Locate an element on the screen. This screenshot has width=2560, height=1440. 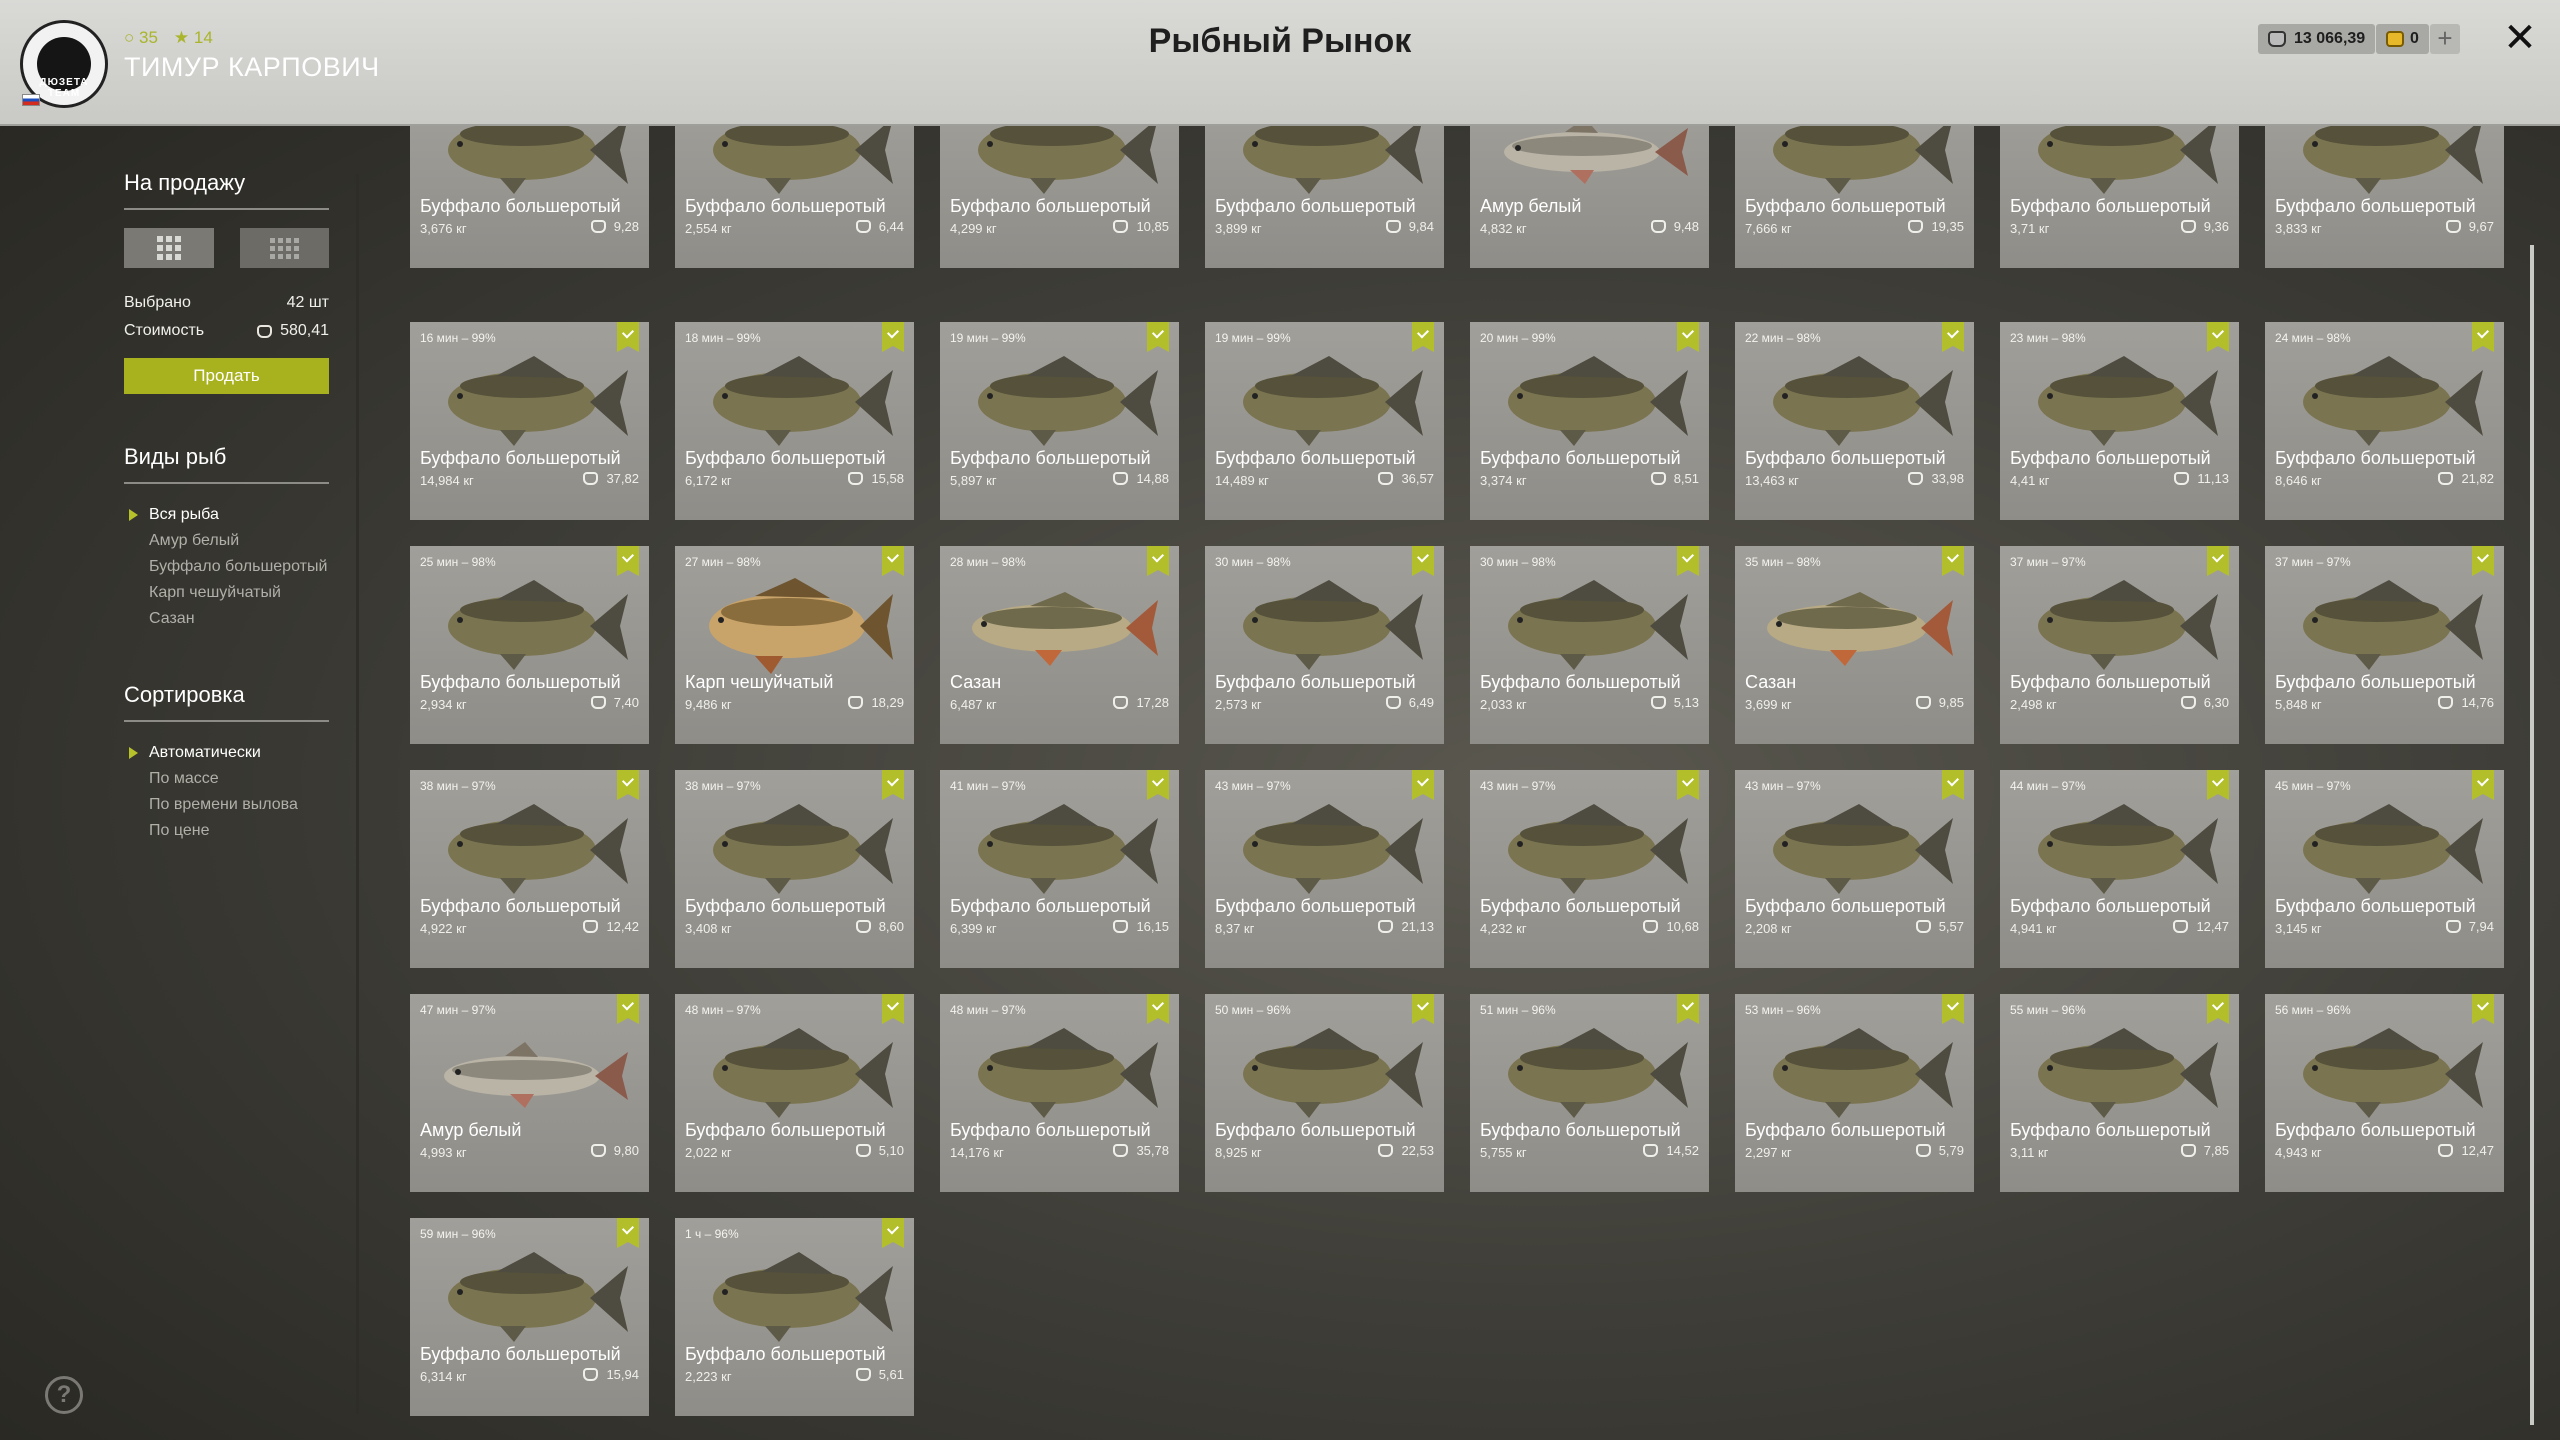
fish-card: Буффало большеротый 3,71 кг 9,36 is located at coordinates (2119, 197).